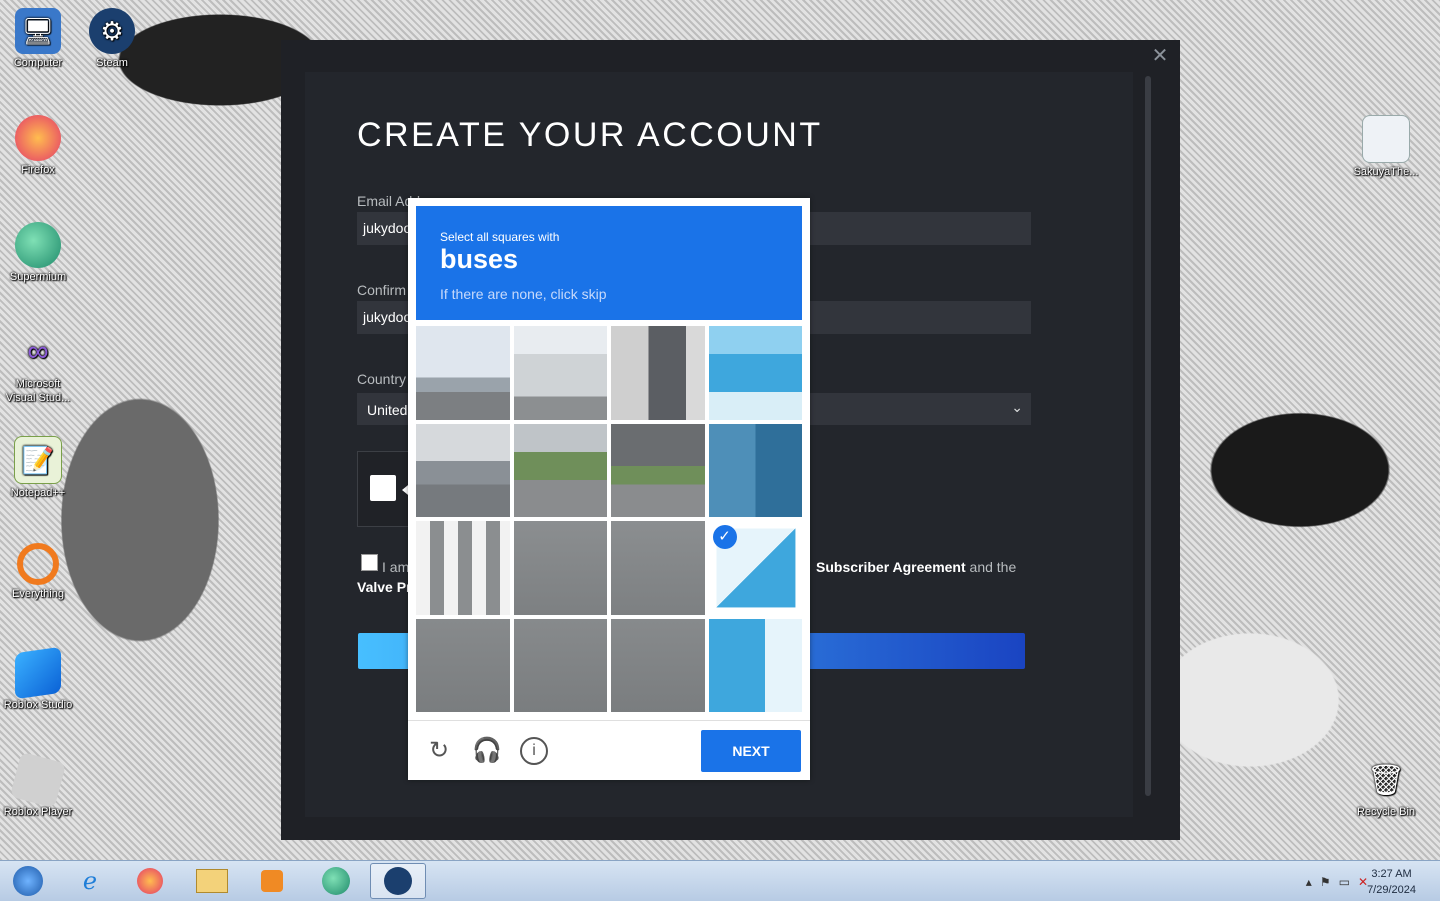 This screenshot has width=1440, height=901. I want to click on desktop-icon-computer: 🖥 Computer, so click(38, 39).